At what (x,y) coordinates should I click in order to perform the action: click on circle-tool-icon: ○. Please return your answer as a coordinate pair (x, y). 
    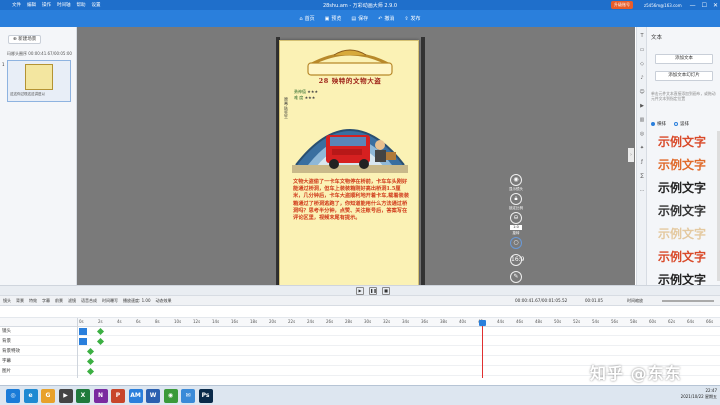
    Looking at the image, I should click on (516, 243).